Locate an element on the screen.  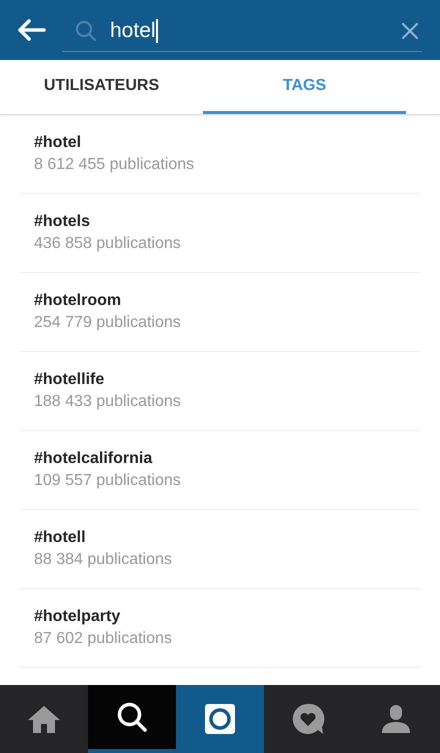
post-count: 254 779 publications is located at coordinates (108, 323).